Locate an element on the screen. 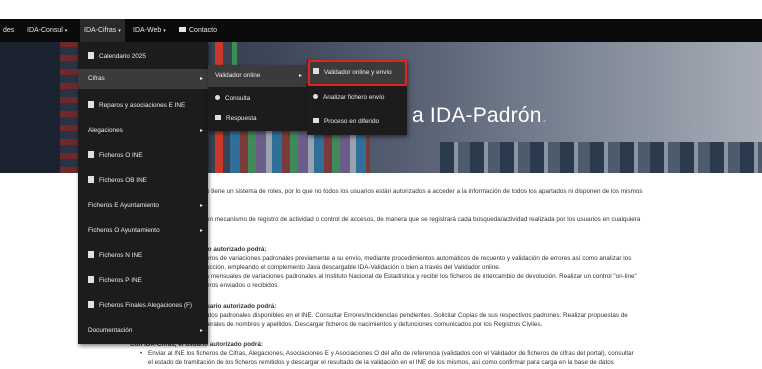  menu-item-respuesta: Respuesta is located at coordinates (257, 119).